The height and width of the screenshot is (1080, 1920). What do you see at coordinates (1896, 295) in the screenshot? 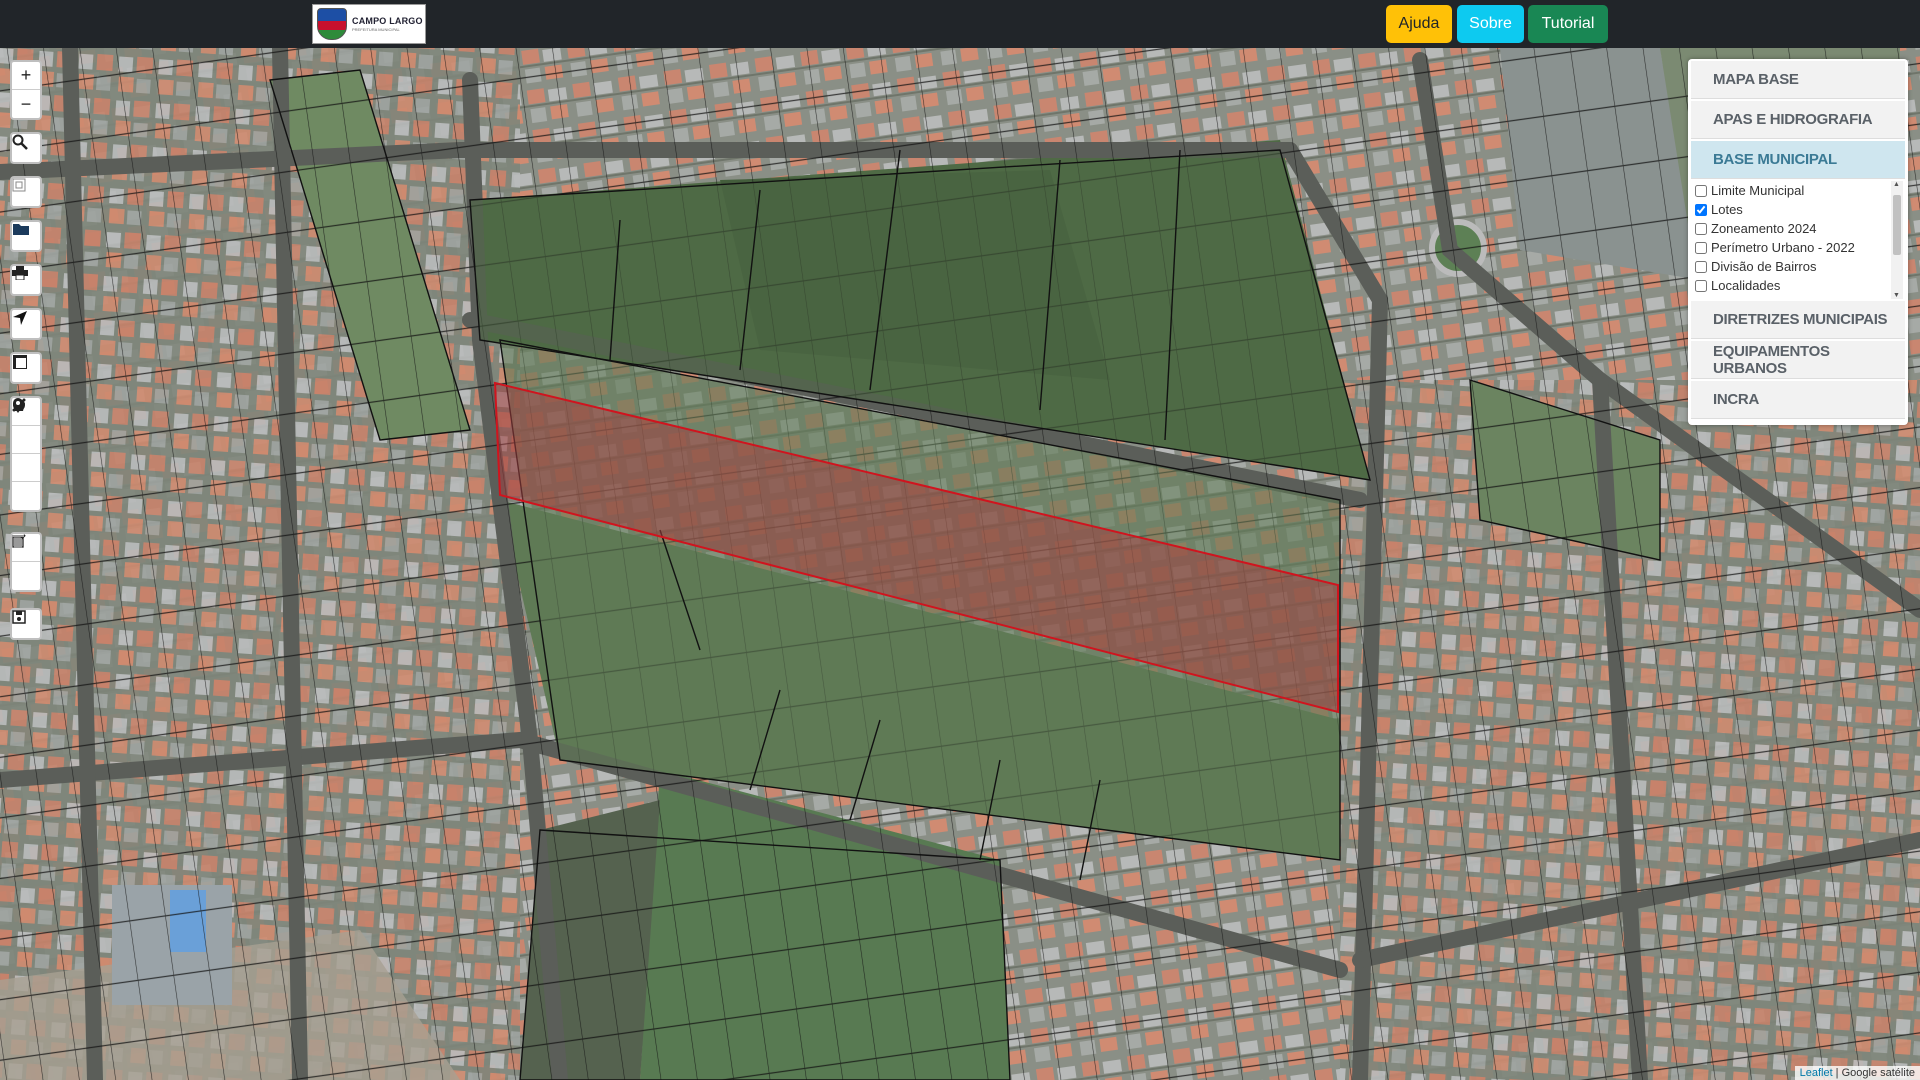
I see `scroll-down-icon: ▼` at bounding box center [1896, 295].